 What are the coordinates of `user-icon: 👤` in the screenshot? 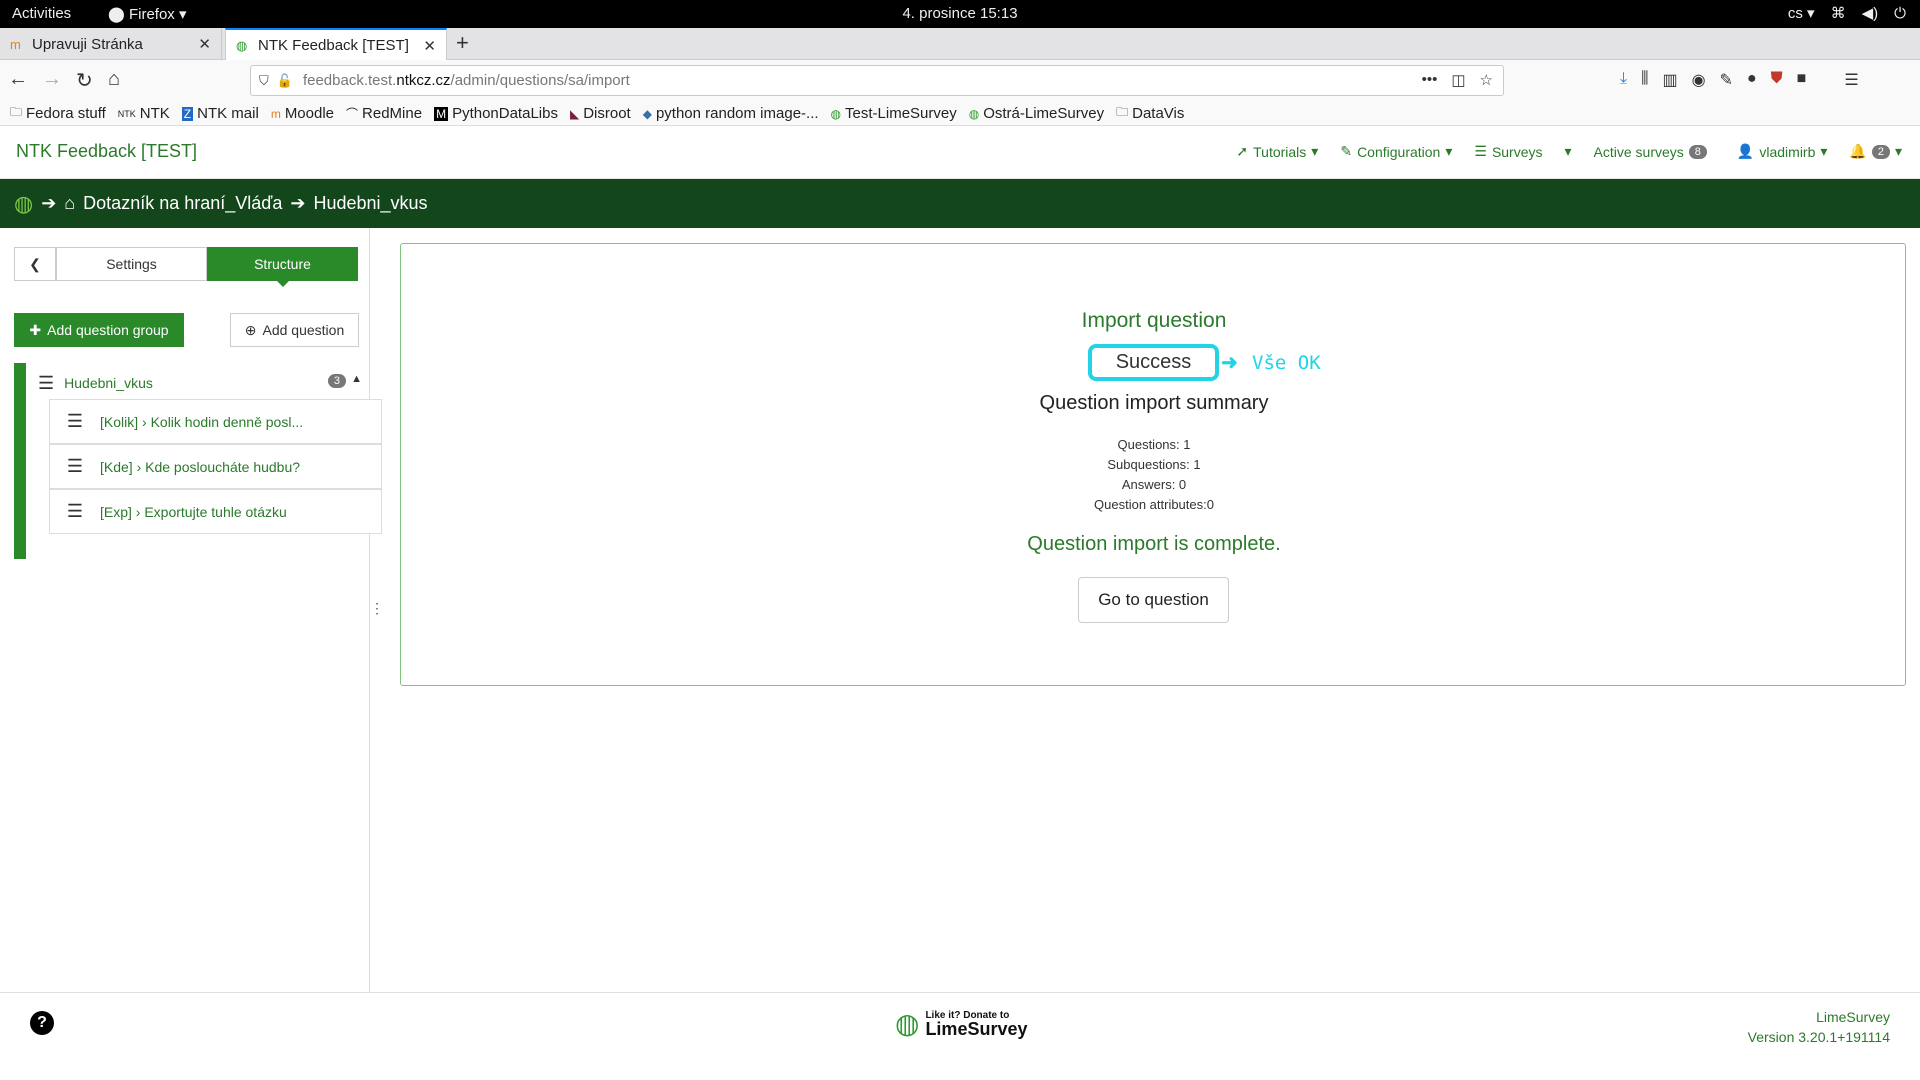 It's located at (1745, 151).